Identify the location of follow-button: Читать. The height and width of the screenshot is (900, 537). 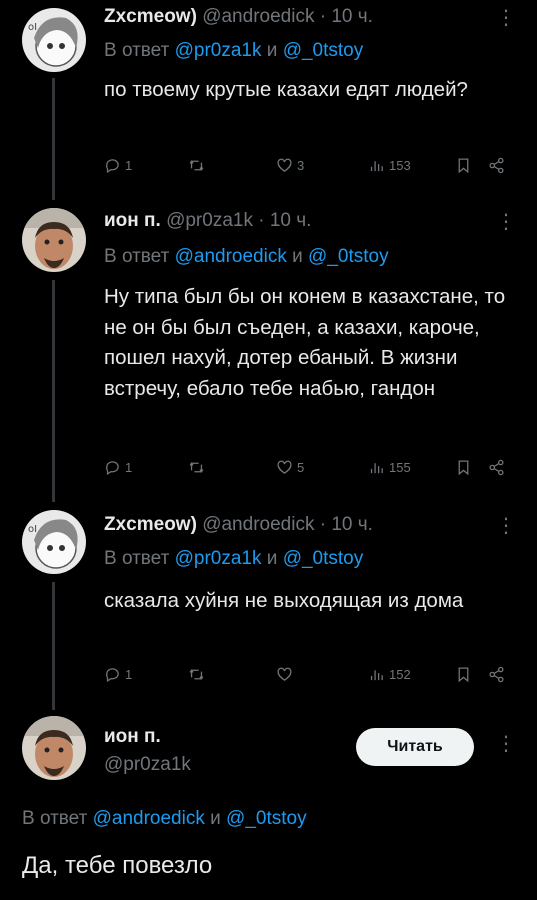
(415, 747).